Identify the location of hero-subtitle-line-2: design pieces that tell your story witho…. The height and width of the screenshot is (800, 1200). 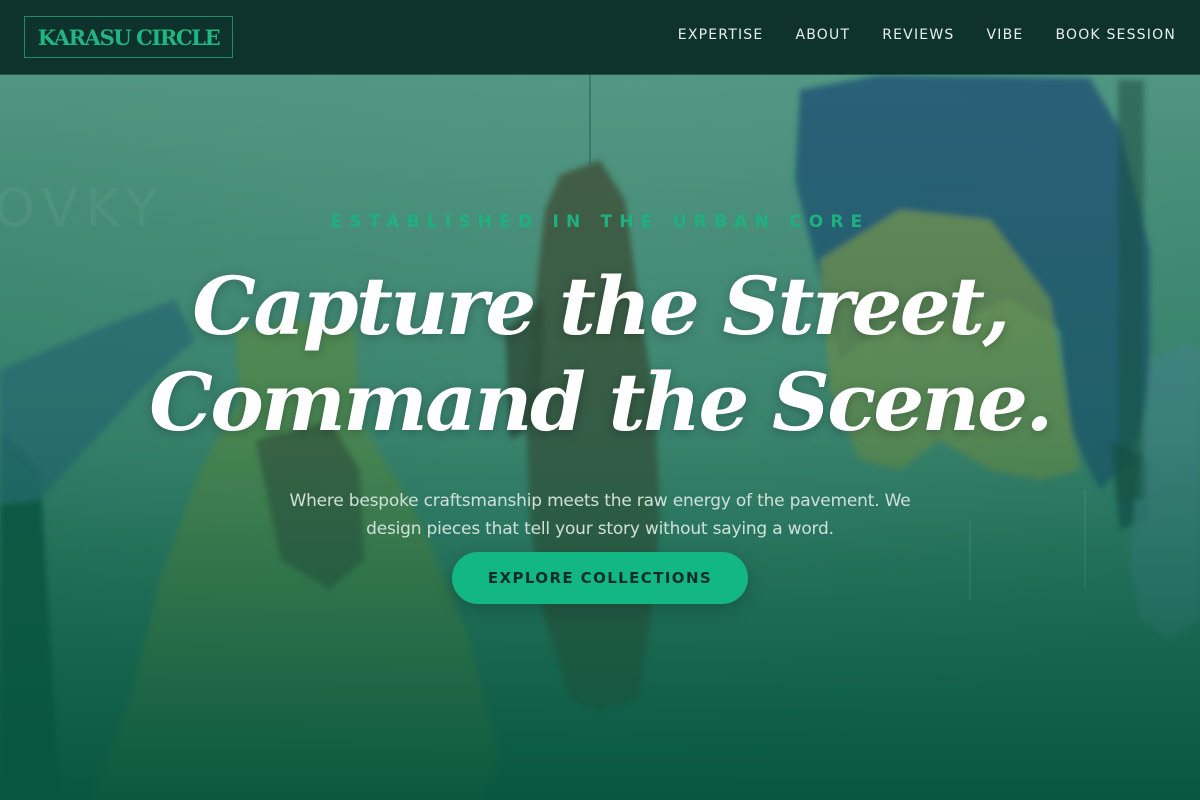
(600, 529).